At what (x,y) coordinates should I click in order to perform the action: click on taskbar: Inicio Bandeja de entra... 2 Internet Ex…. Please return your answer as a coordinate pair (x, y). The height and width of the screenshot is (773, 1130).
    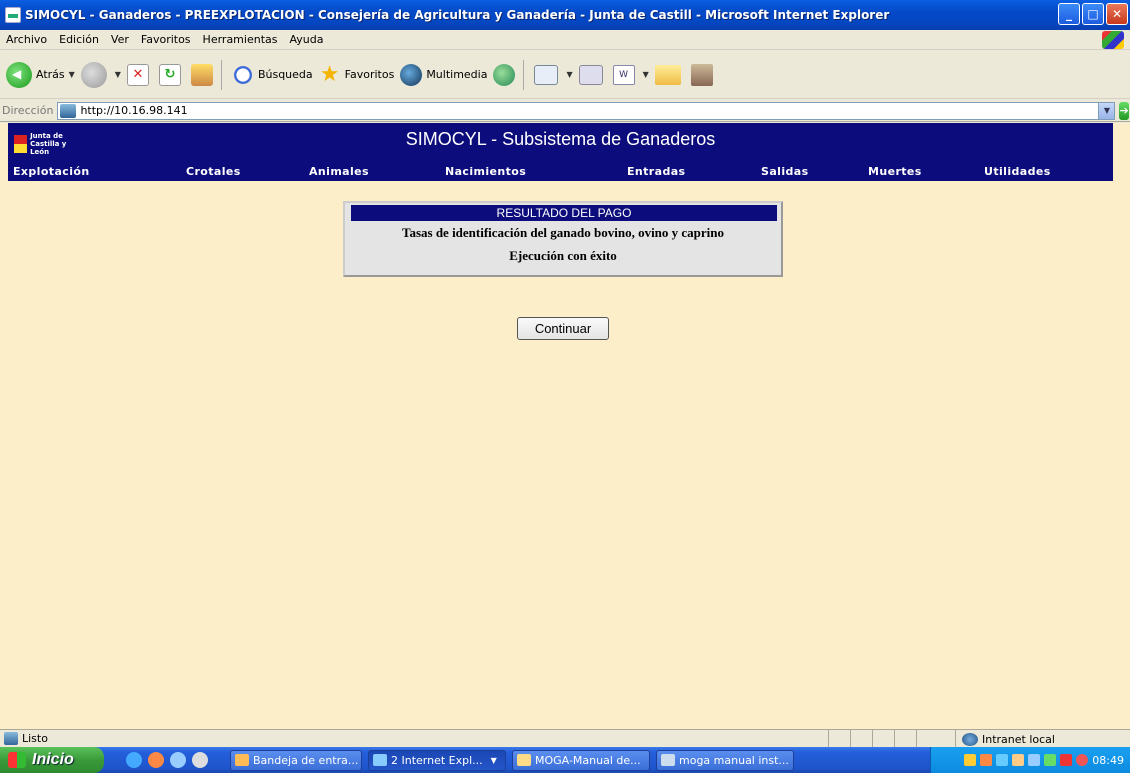
    Looking at the image, I should click on (565, 760).